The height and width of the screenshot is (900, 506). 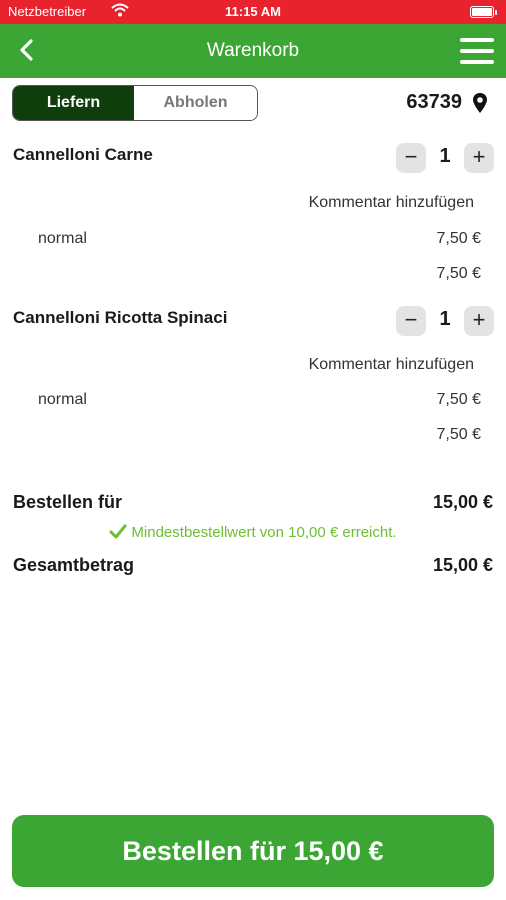 What do you see at coordinates (253, 851) in the screenshot?
I see `place-order-button: Bestellen für 15,00 €` at bounding box center [253, 851].